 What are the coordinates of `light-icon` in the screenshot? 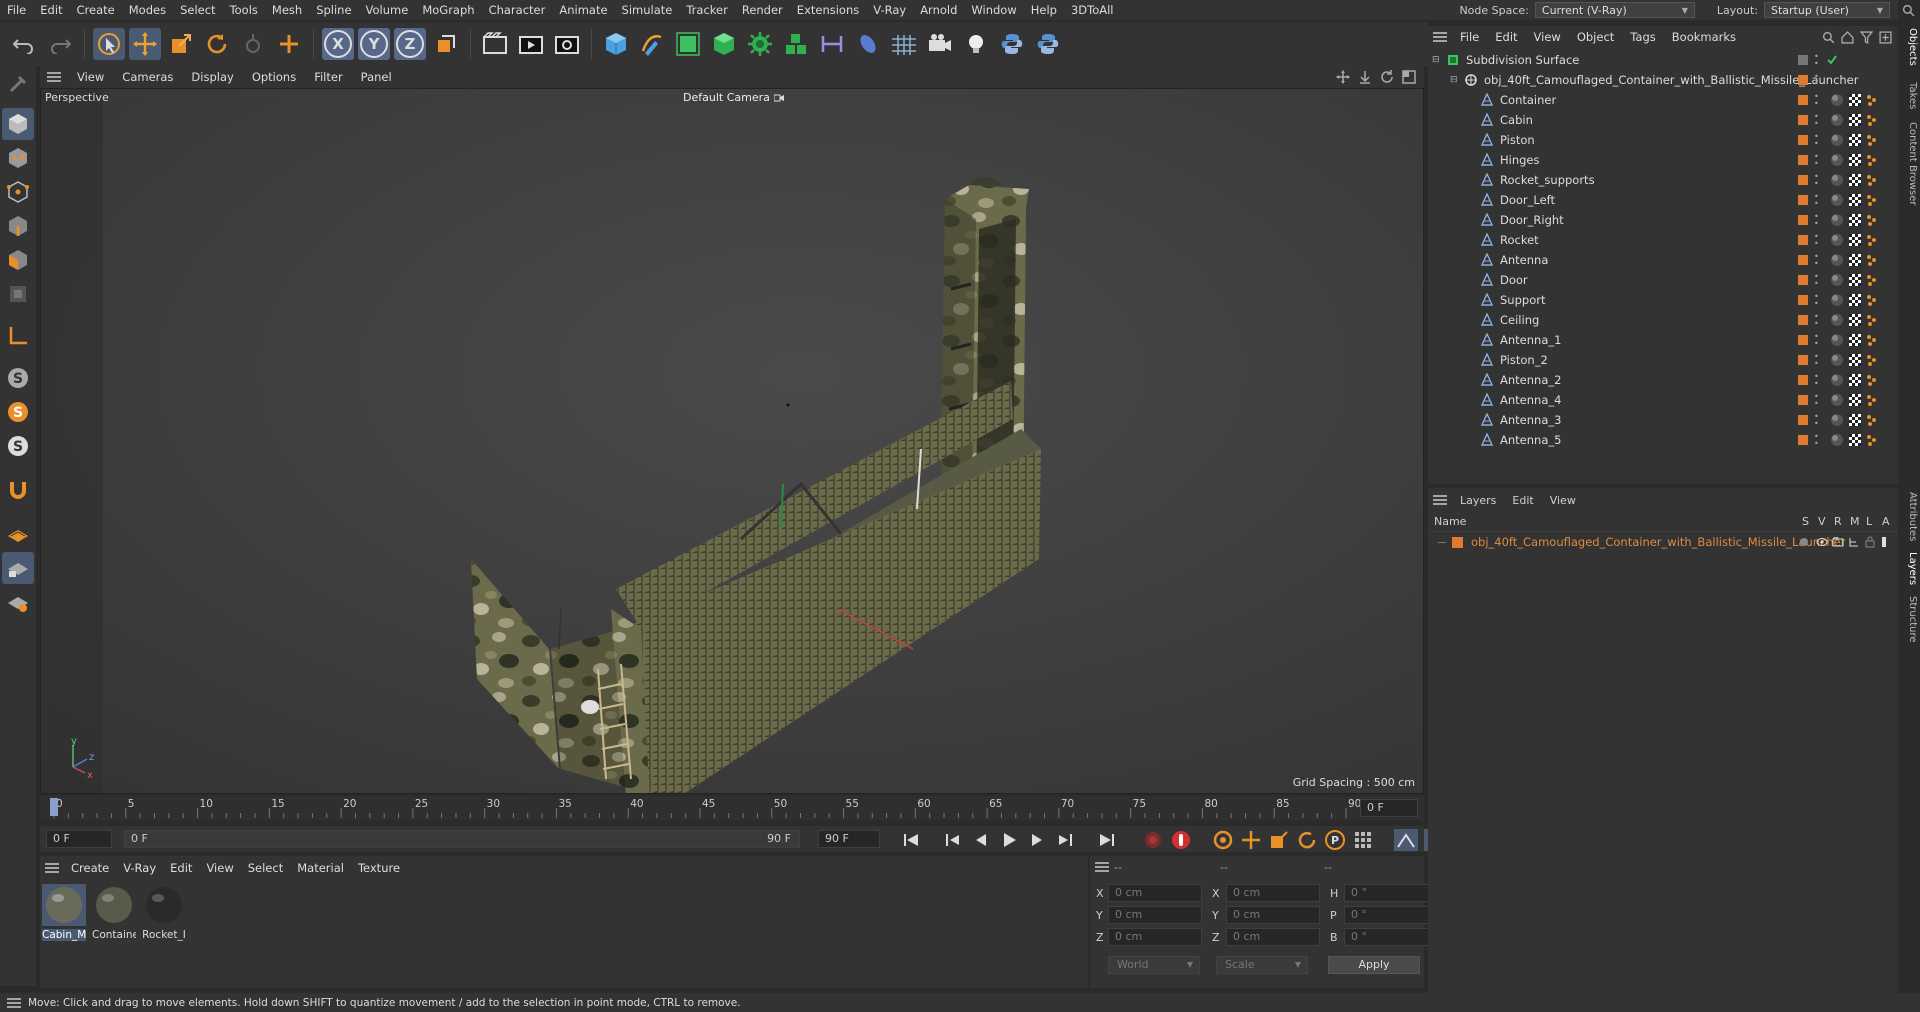 It's located at (976, 44).